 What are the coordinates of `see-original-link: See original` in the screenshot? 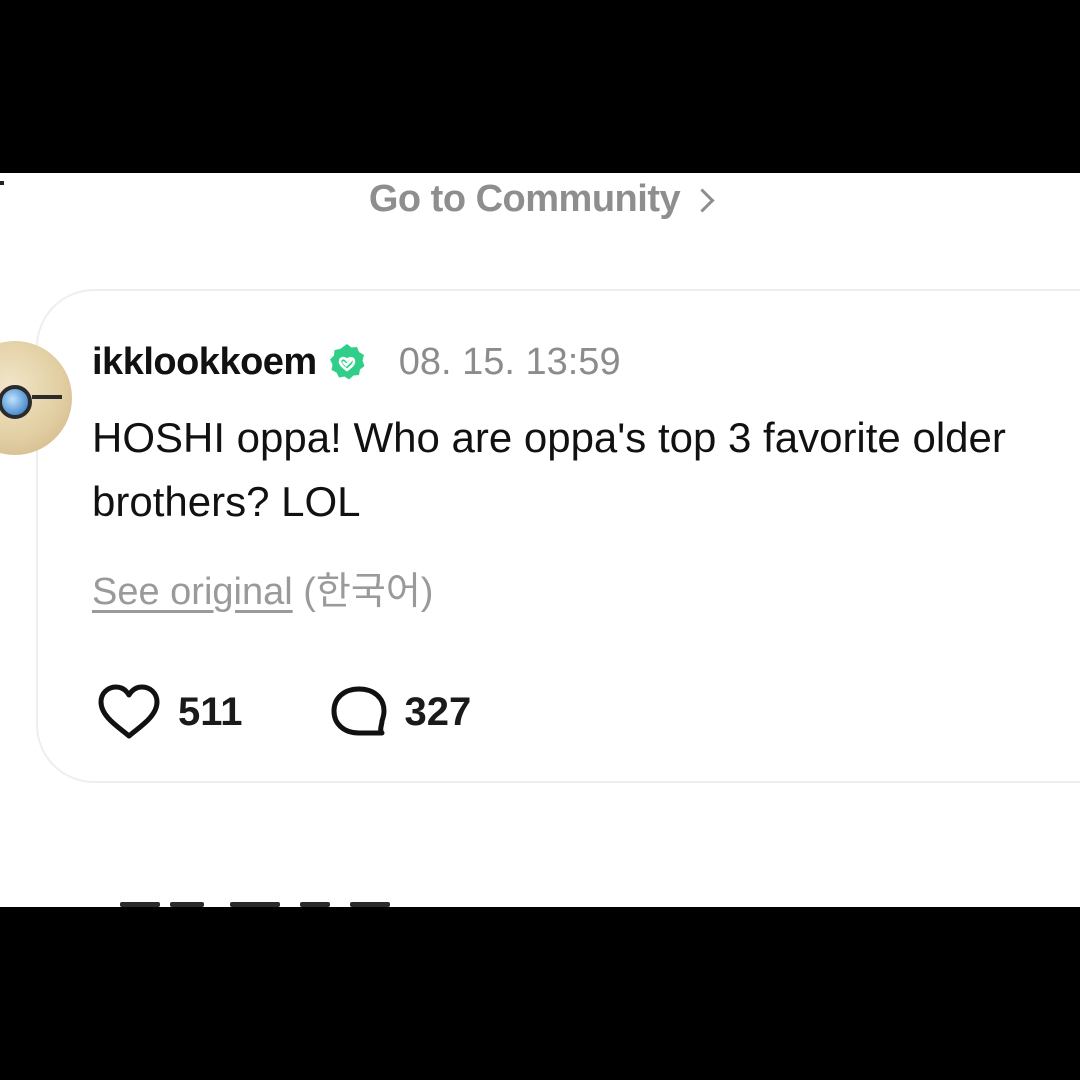 It's located at (192, 592).